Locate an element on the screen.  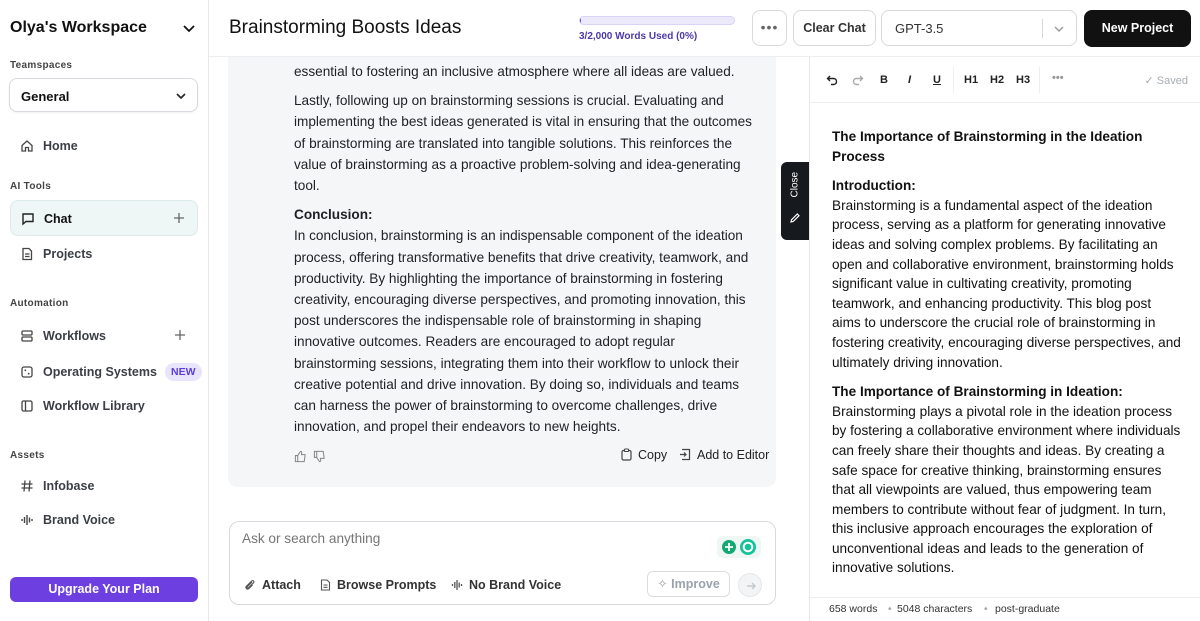
model-select: GPT-3.5 is located at coordinates (979, 28).